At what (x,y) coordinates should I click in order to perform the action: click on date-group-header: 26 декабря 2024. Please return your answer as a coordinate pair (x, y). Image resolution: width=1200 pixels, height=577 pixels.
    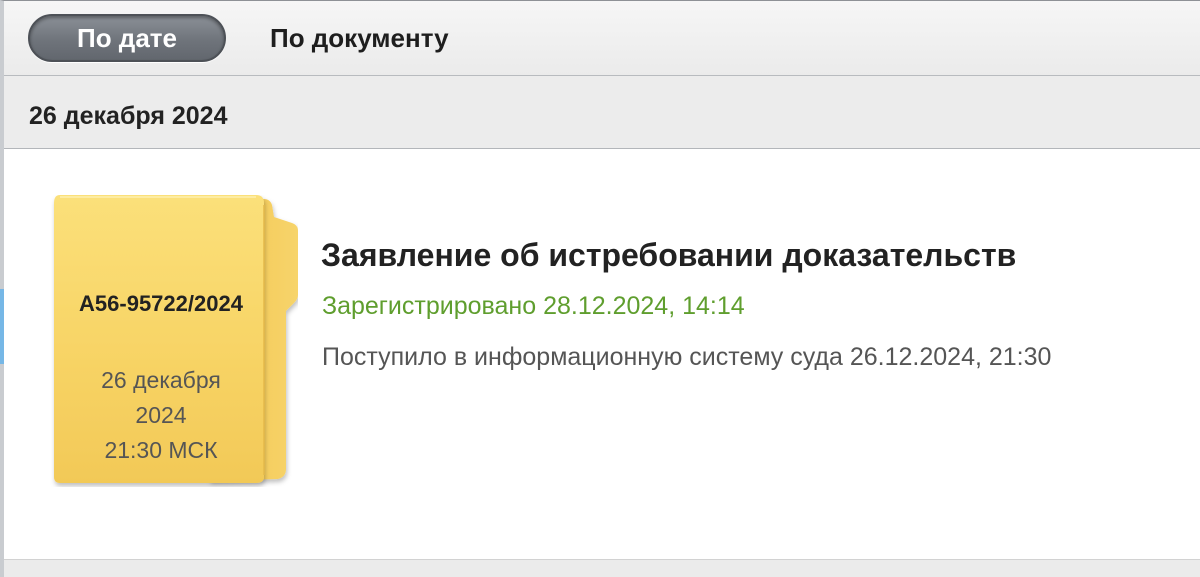
    Looking at the image, I should click on (602, 112).